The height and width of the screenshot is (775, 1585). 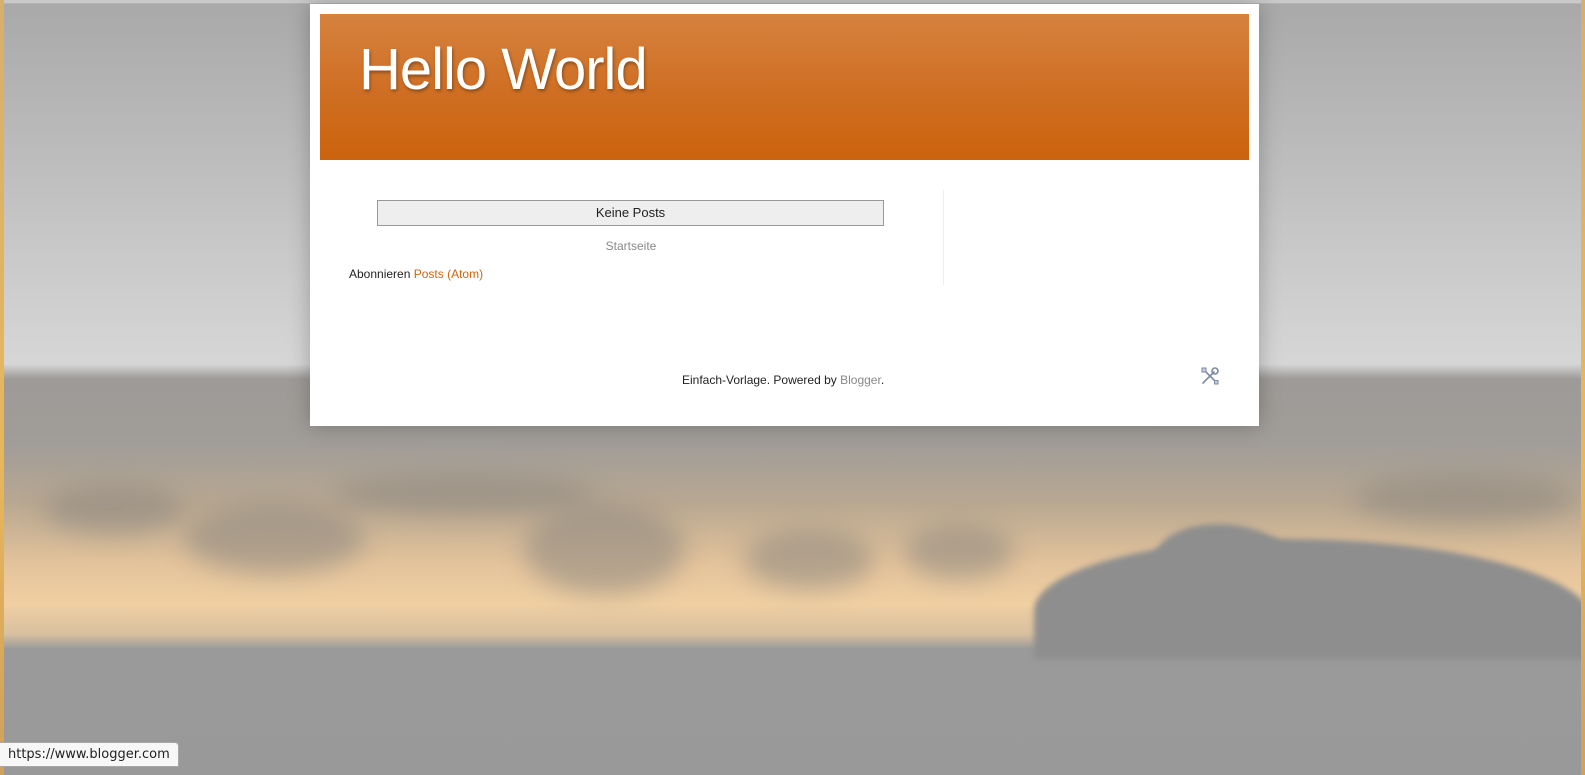 What do you see at coordinates (943, 237) in the screenshot?
I see `sidebar-divider` at bounding box center [943, 237].